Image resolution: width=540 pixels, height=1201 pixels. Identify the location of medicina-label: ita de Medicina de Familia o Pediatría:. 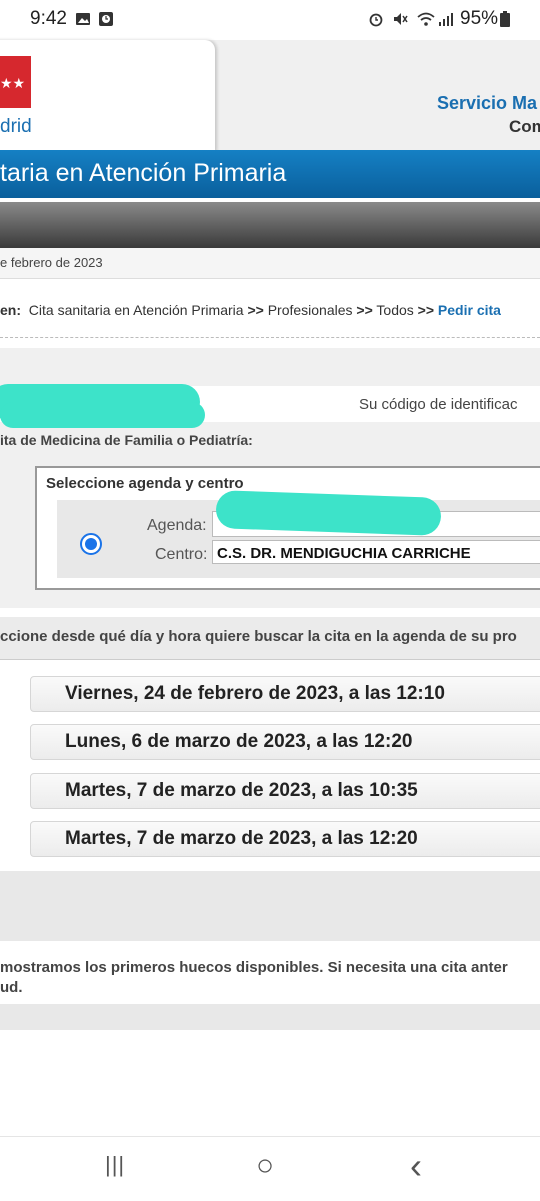
(126, 440).